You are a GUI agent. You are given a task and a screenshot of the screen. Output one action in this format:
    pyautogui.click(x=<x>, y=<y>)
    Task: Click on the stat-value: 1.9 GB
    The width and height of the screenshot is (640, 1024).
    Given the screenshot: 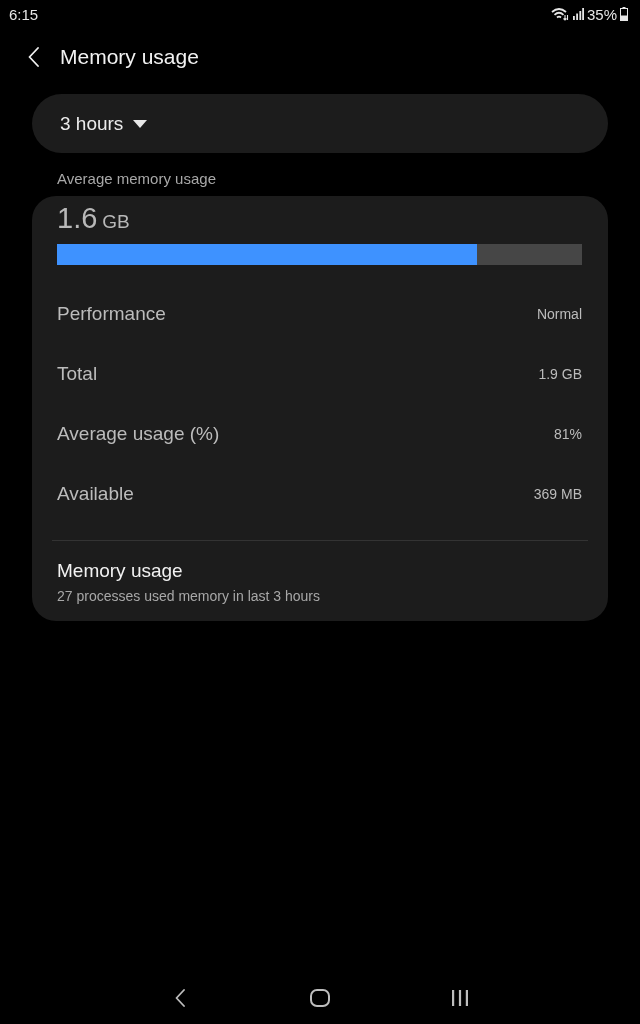 What is the action you would take?
    pyautogui.click(x=560, y=374)
    